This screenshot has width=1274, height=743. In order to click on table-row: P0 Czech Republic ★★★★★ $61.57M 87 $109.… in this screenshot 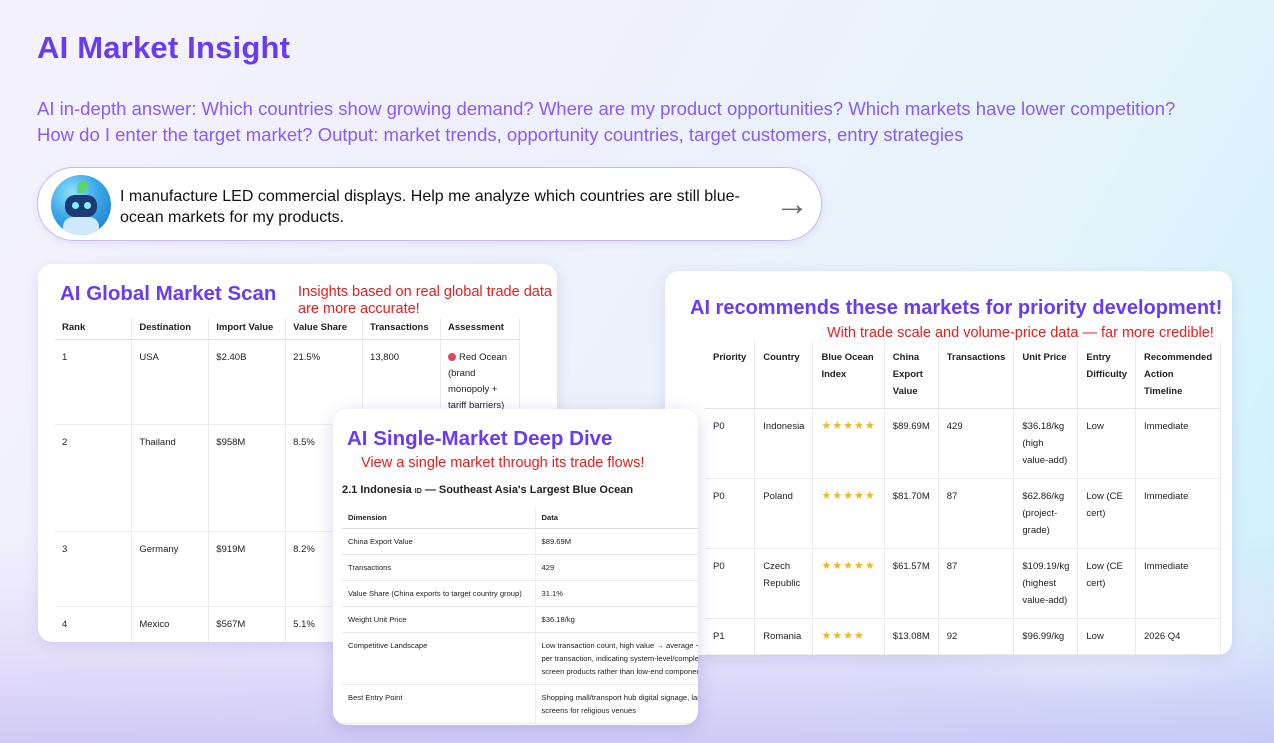, I will do `click(963, 583)`.